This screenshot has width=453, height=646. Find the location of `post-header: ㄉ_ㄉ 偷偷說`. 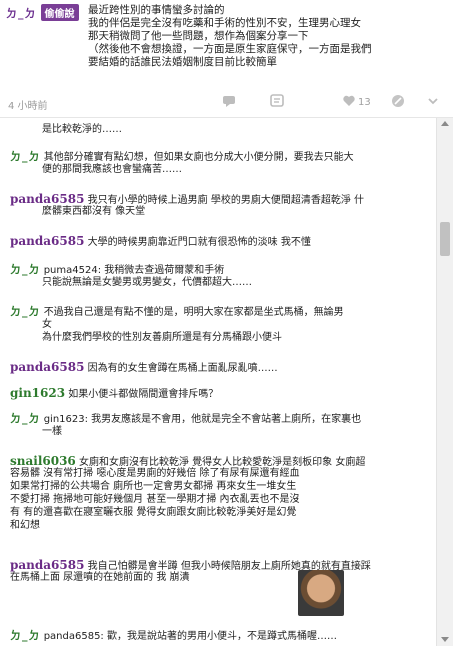

post-header: ㄉ_ㄉ 偷偷說 is located at coordinates (42, 12).